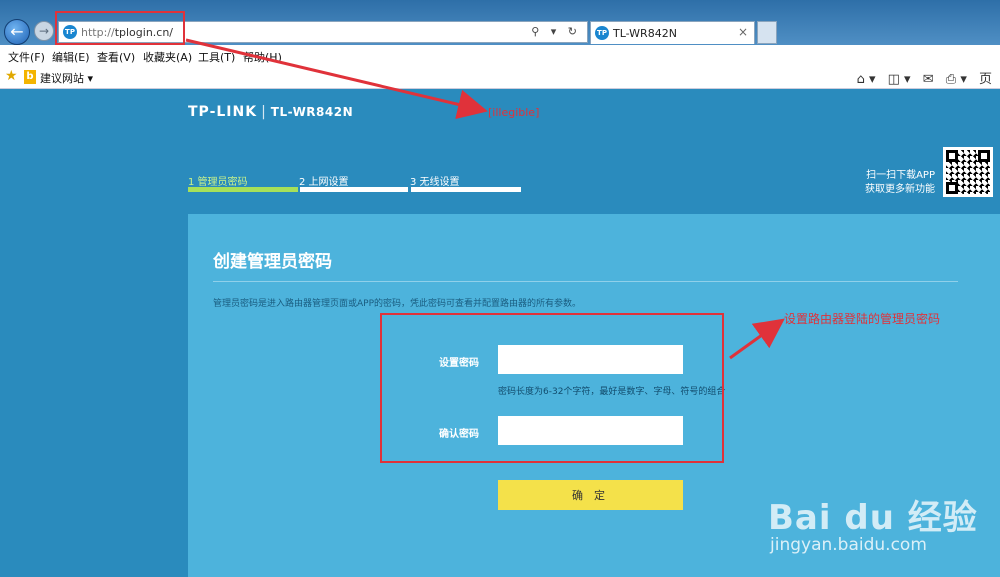  What do you see at coordinates (900, 189) in the screenshot?
I see `app-line-2: 获取更多新功能` at bounding box center [900, 189].